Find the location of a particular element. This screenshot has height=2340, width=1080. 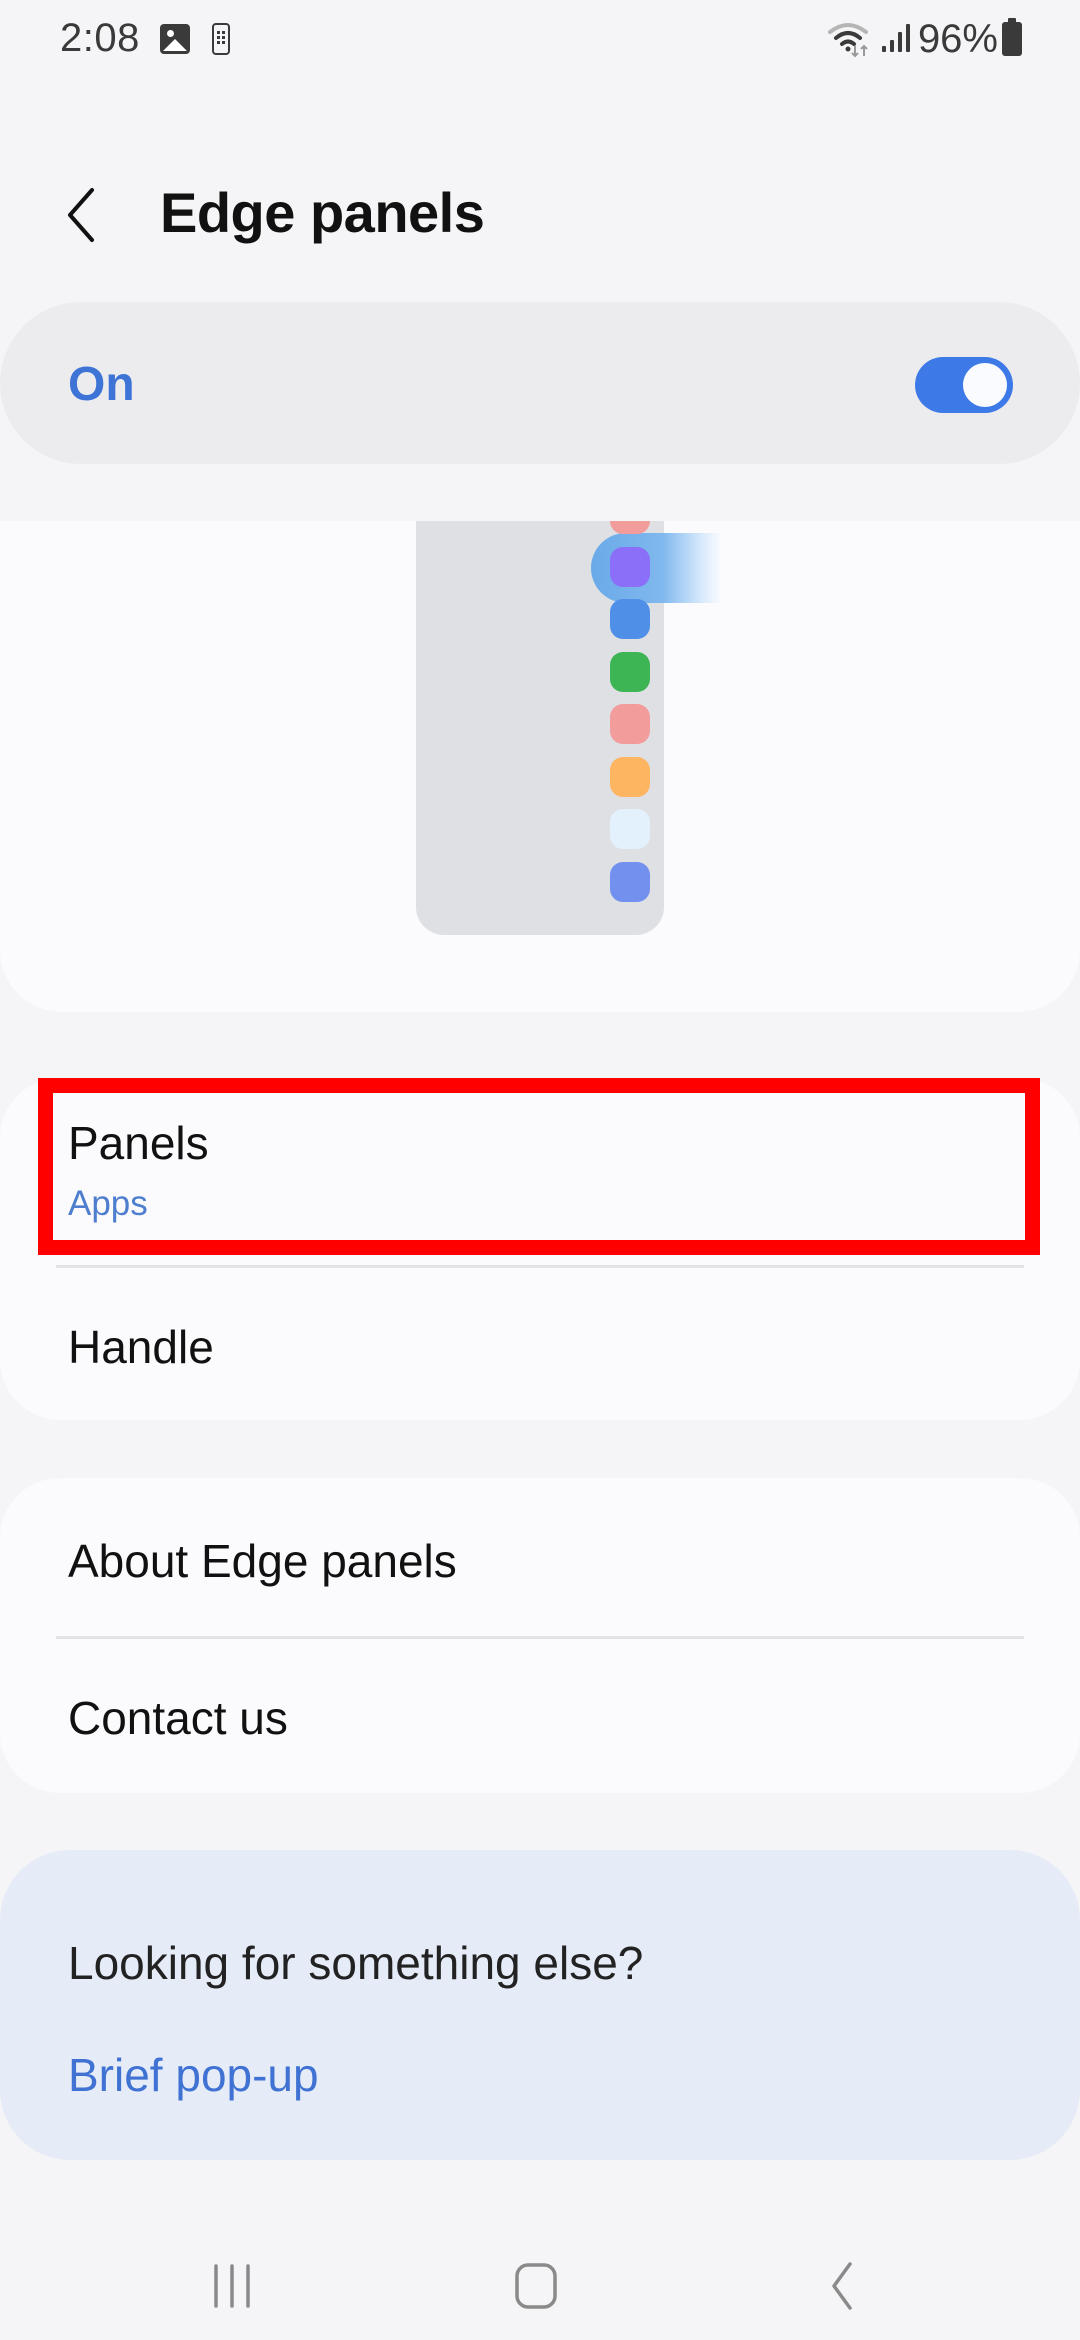

chevron-left-icon is located at coordinates (81, 215).